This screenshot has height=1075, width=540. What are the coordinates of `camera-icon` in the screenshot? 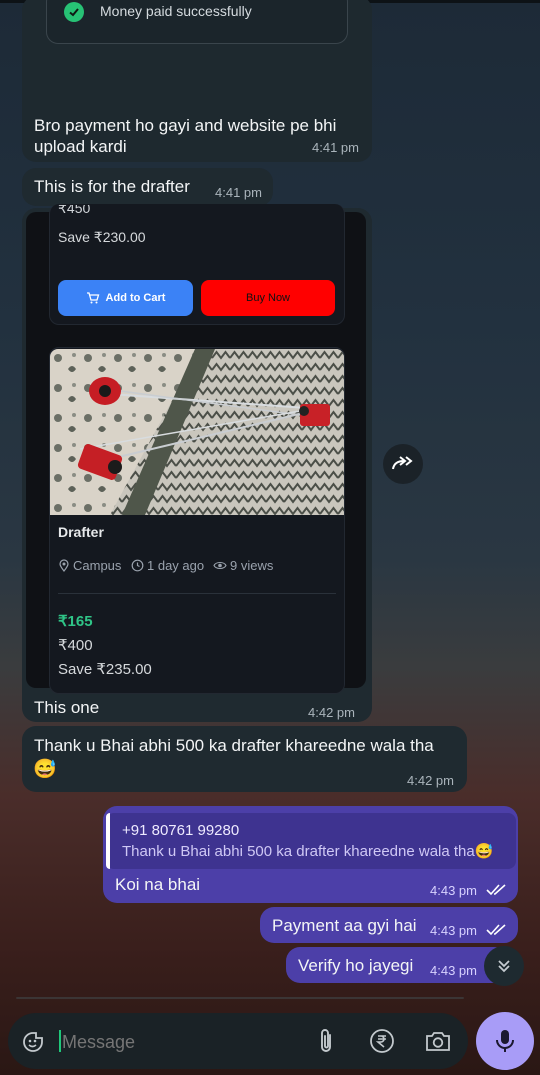 It's located at (438, 1041).